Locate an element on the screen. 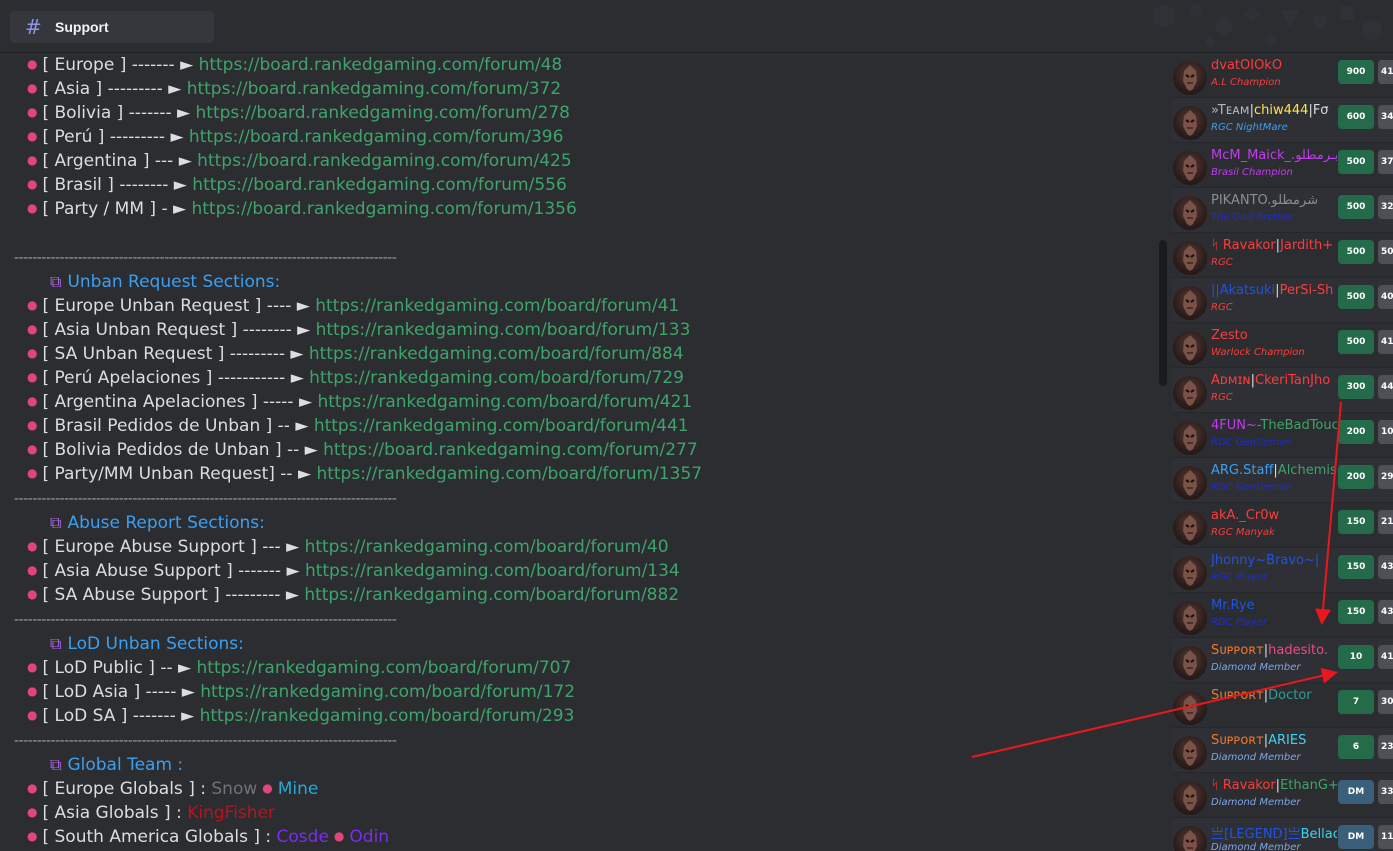  leaderboard-row: Sᴜᴘᴘᴏʀᴛ|ARIES Diamond Member 6 23 is located at coordinates (1282, 750).